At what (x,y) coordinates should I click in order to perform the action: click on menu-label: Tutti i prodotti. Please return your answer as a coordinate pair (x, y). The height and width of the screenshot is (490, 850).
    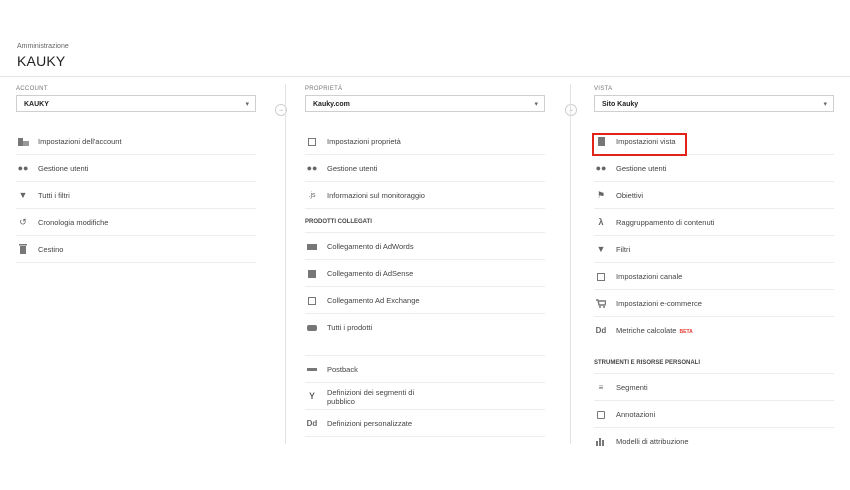
    Looking at the image, I should click on (350, 327).